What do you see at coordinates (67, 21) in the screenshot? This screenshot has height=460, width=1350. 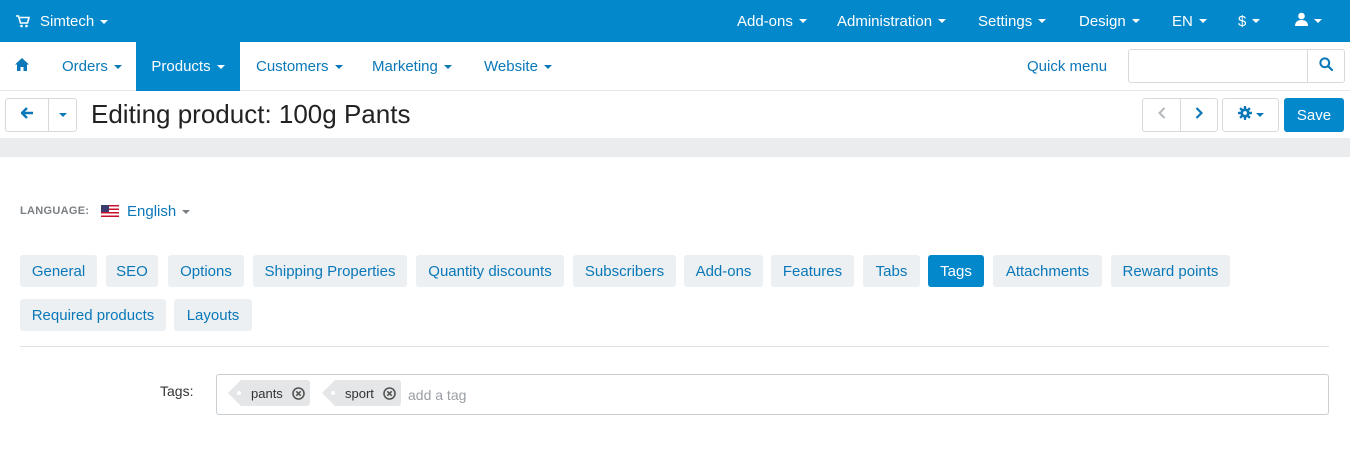 I see `store-name: Simtech` at bounding box center [67, 21].